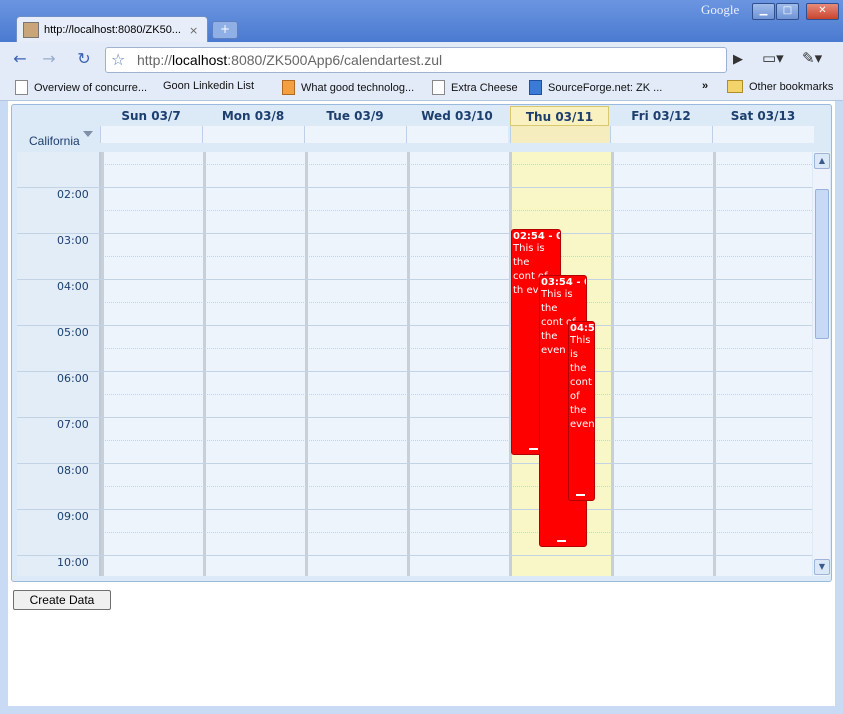 The image size is (843, 714). What do you see at coordinates (193, 30) in the screenshot?
I see `close-tab-icon: ×` at bounding box center [193, 30].